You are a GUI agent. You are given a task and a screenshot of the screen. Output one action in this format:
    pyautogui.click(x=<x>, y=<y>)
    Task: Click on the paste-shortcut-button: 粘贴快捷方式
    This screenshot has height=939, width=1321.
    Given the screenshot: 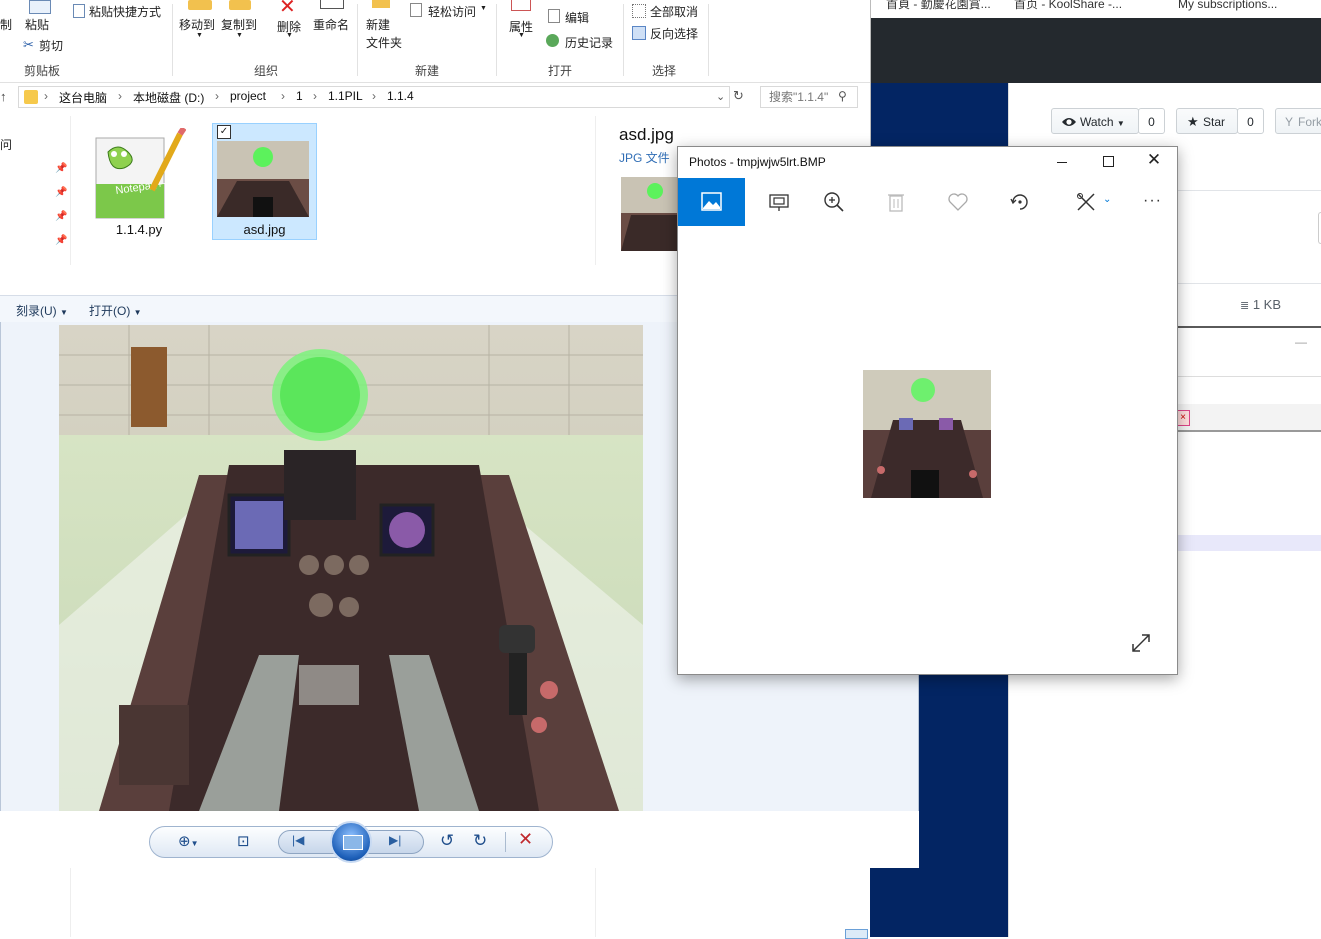 What is the action you would take?
    pyautogui.click(x=125, y=11)
    